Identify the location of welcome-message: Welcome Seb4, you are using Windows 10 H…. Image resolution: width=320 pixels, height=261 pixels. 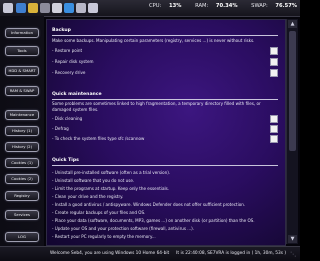
(110, 253).